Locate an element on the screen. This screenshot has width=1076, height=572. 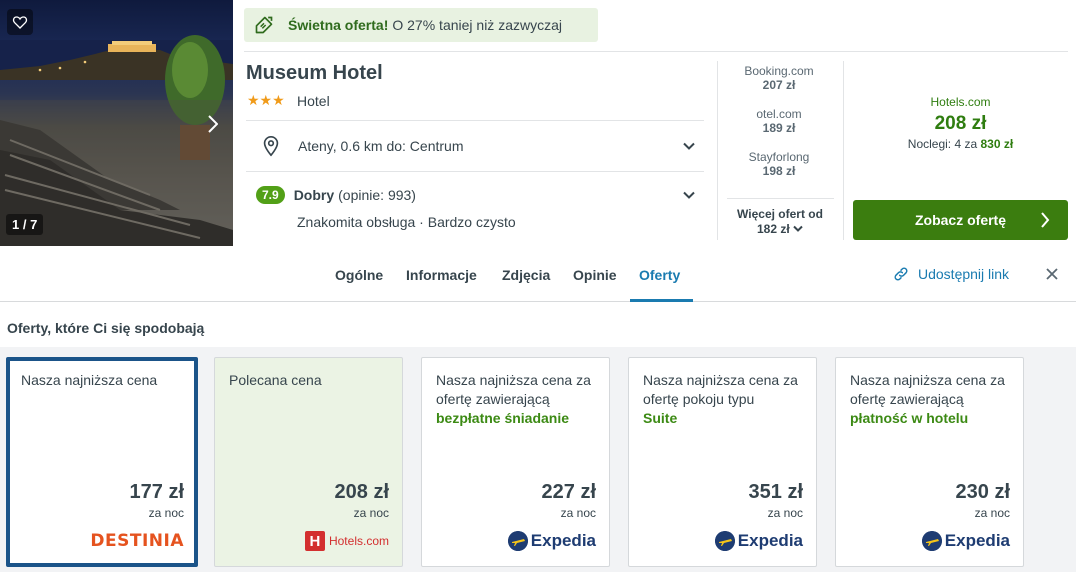
link-icon is located at coordinates (901, 274).